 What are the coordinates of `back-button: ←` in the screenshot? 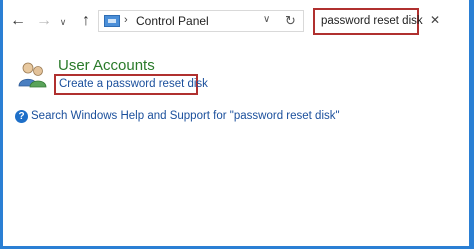 It's located at (18, 21).